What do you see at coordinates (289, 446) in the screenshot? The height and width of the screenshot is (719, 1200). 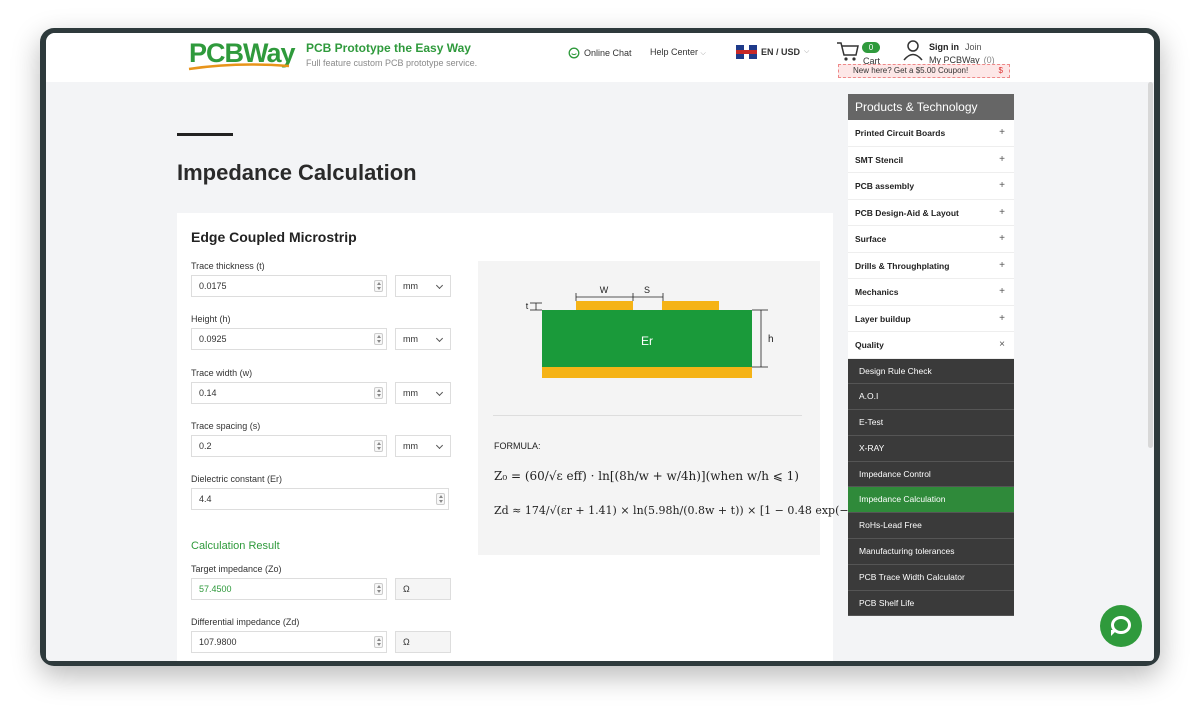 I see `trace-spacing-input: 0.2` at bounding box center [289, 446].